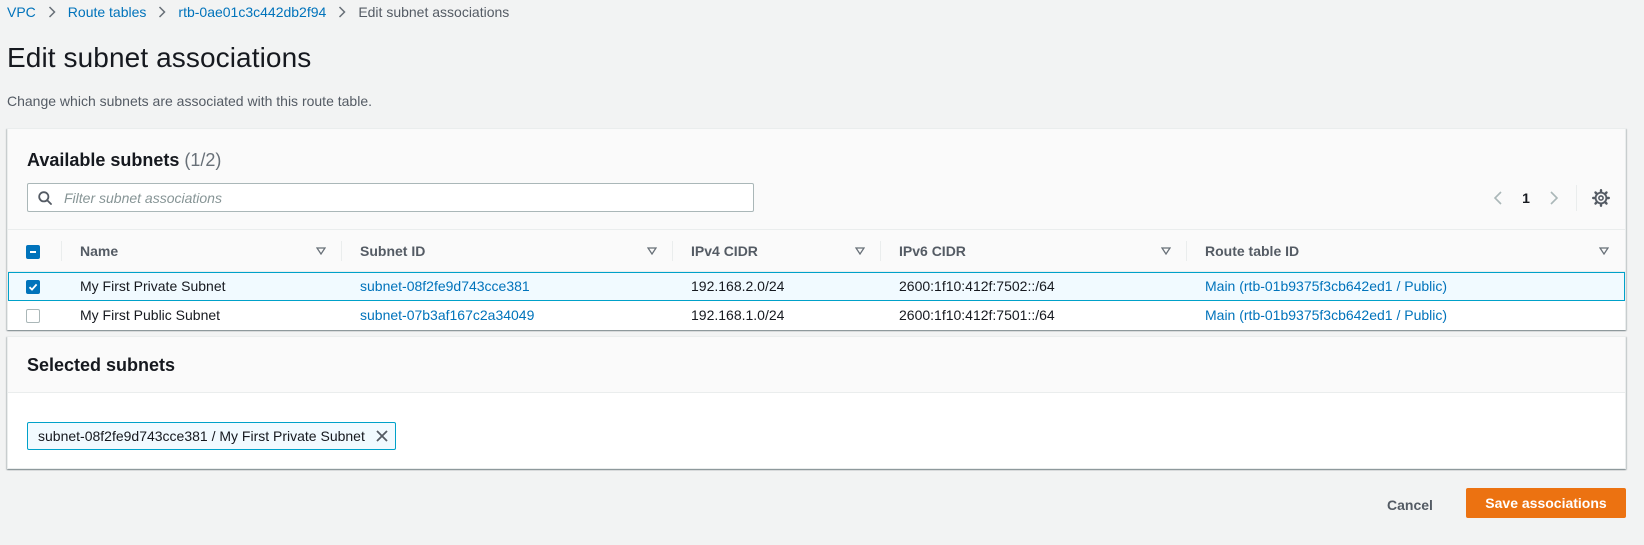  I want to click on page-title: Edit subnet associations, so click(159, 57).